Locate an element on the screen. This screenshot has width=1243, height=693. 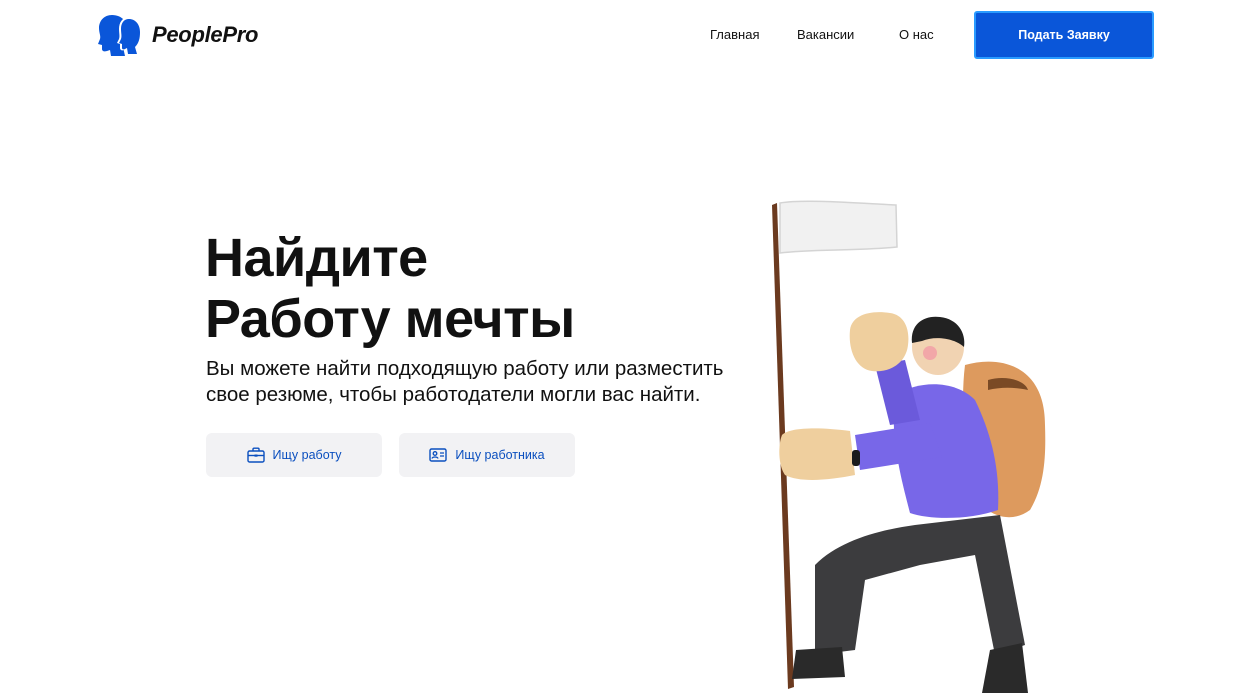
find-employee-label: Ищу работника is located at coordinates (500, 455).